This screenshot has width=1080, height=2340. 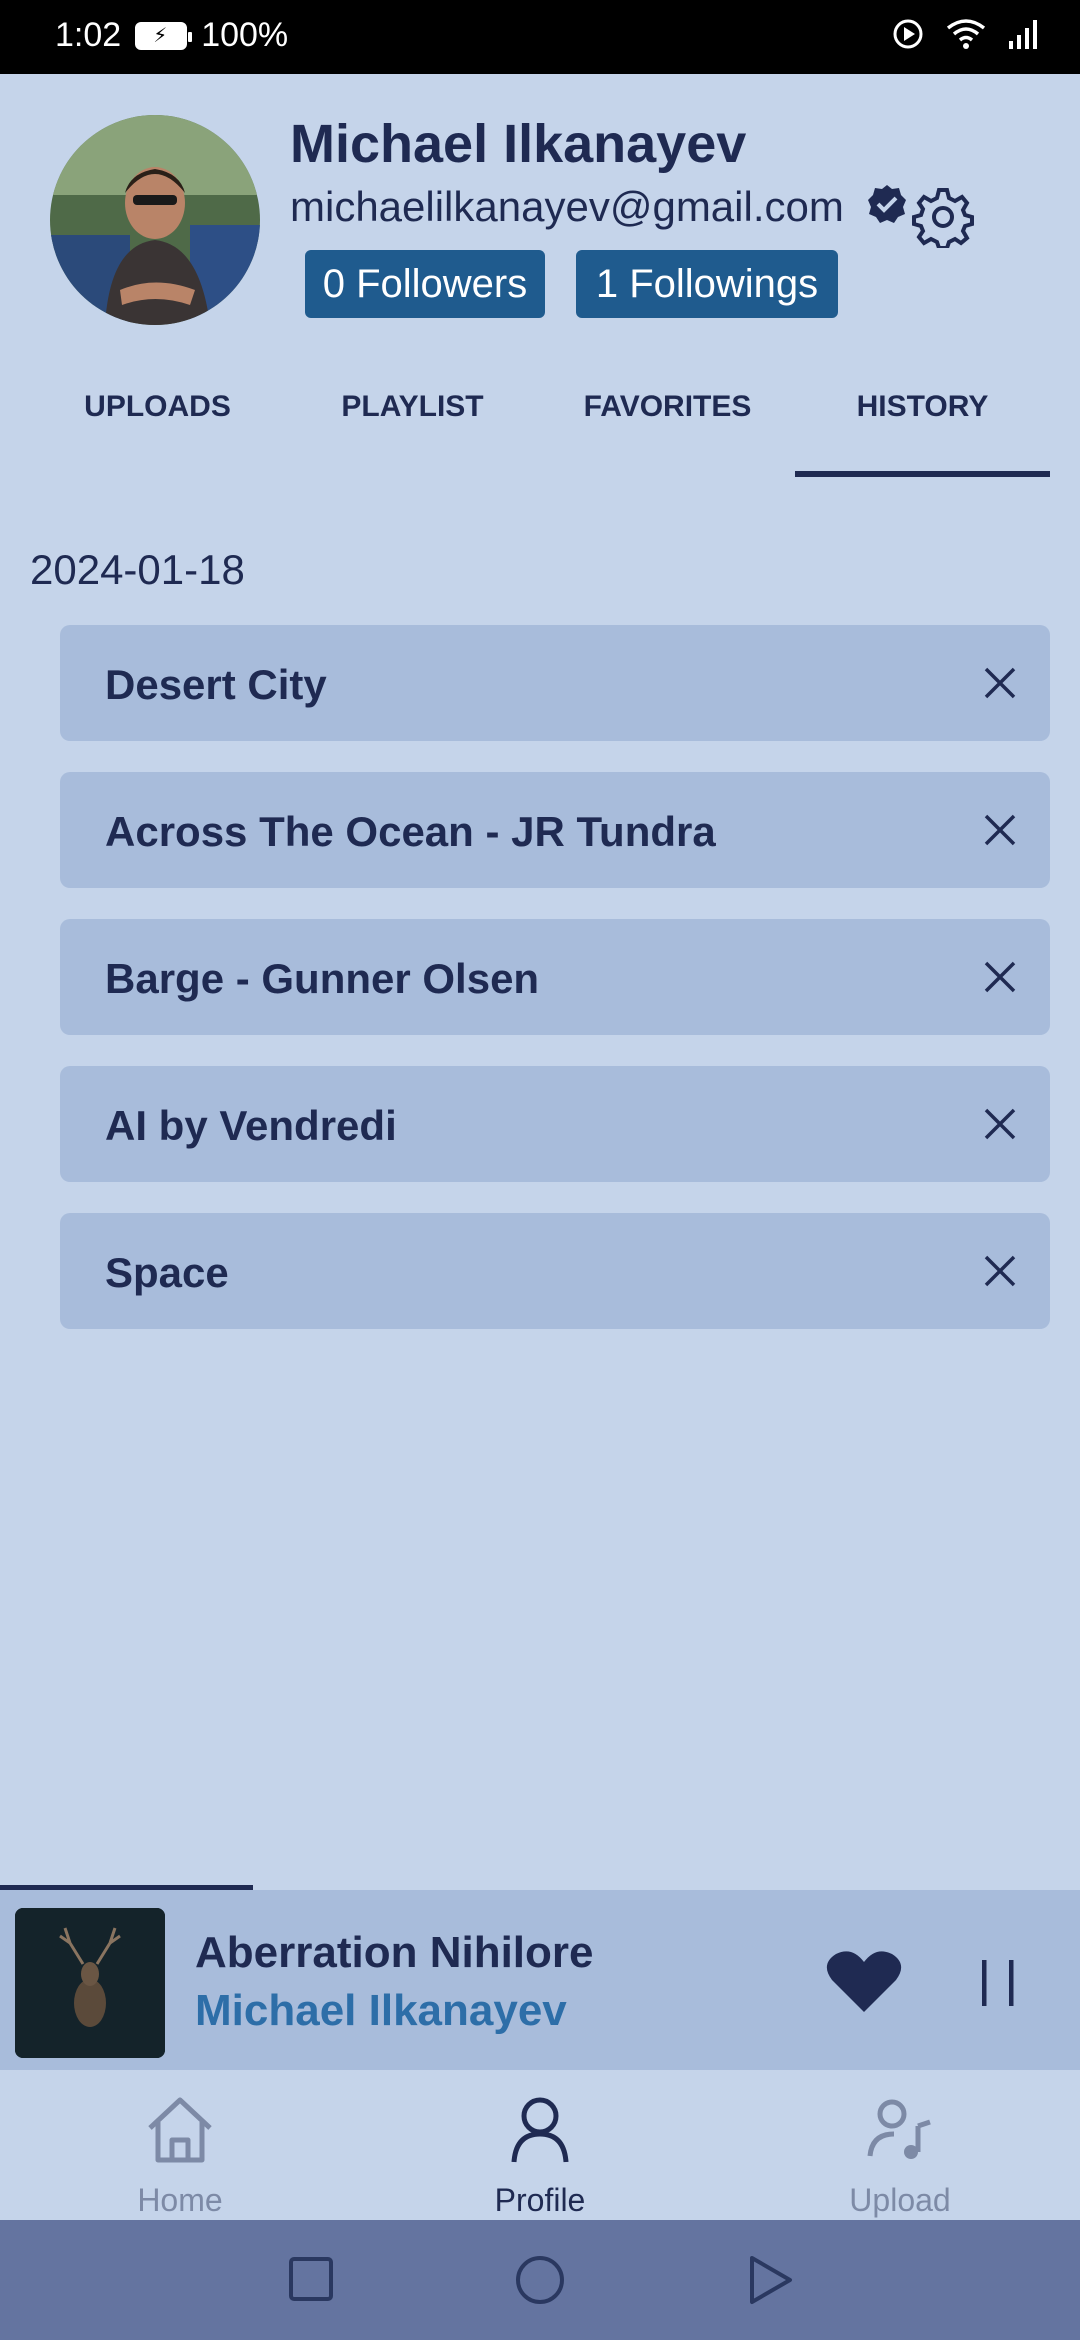 What do you see at coordinates (555, 683) in the screenshot?
I see `history-item: Desert City` at bounding box center [555, 683].